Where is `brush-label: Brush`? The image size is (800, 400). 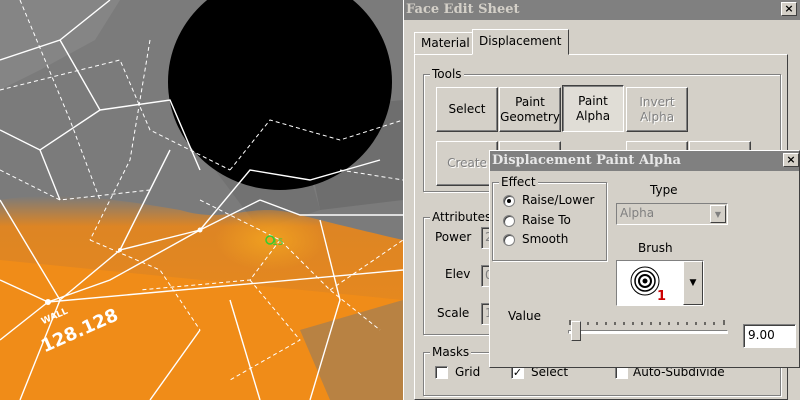 brush-label: Brush is located at coordinates (655, 248).